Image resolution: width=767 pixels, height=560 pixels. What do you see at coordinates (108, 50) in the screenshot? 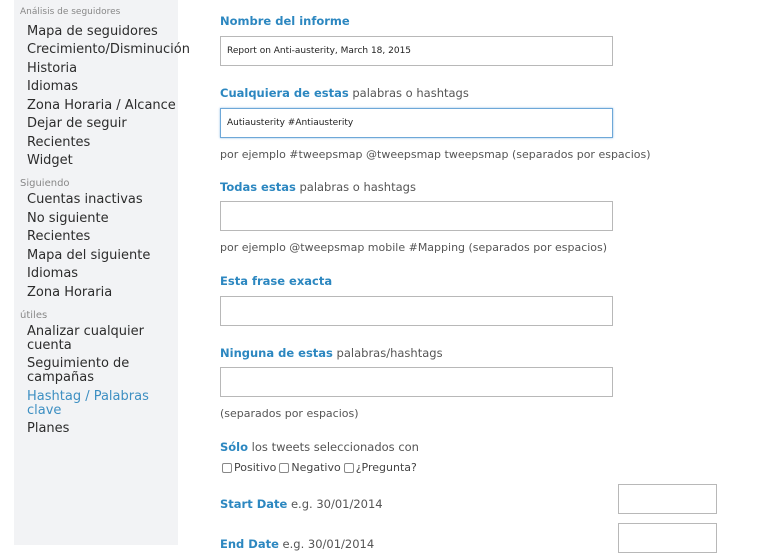
I see `sidebar-item-growth: Crecimiento/Disminución` at bounding box center [108, 50].